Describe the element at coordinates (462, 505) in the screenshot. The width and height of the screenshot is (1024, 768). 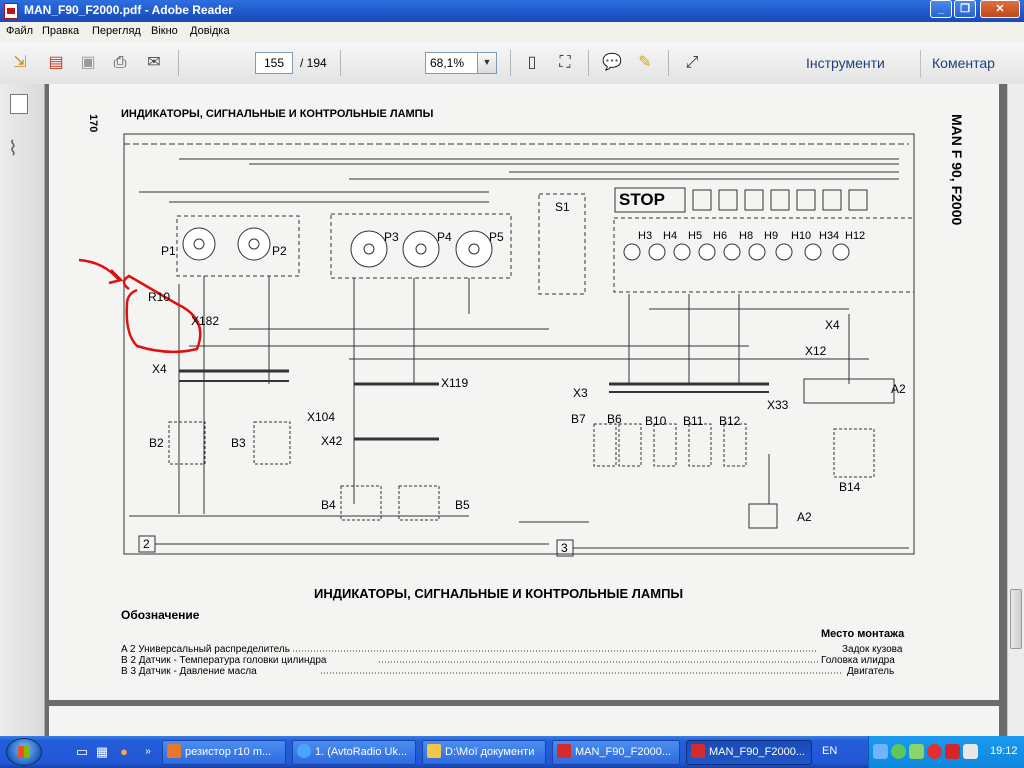
I see `label-b5: B5` at that location.